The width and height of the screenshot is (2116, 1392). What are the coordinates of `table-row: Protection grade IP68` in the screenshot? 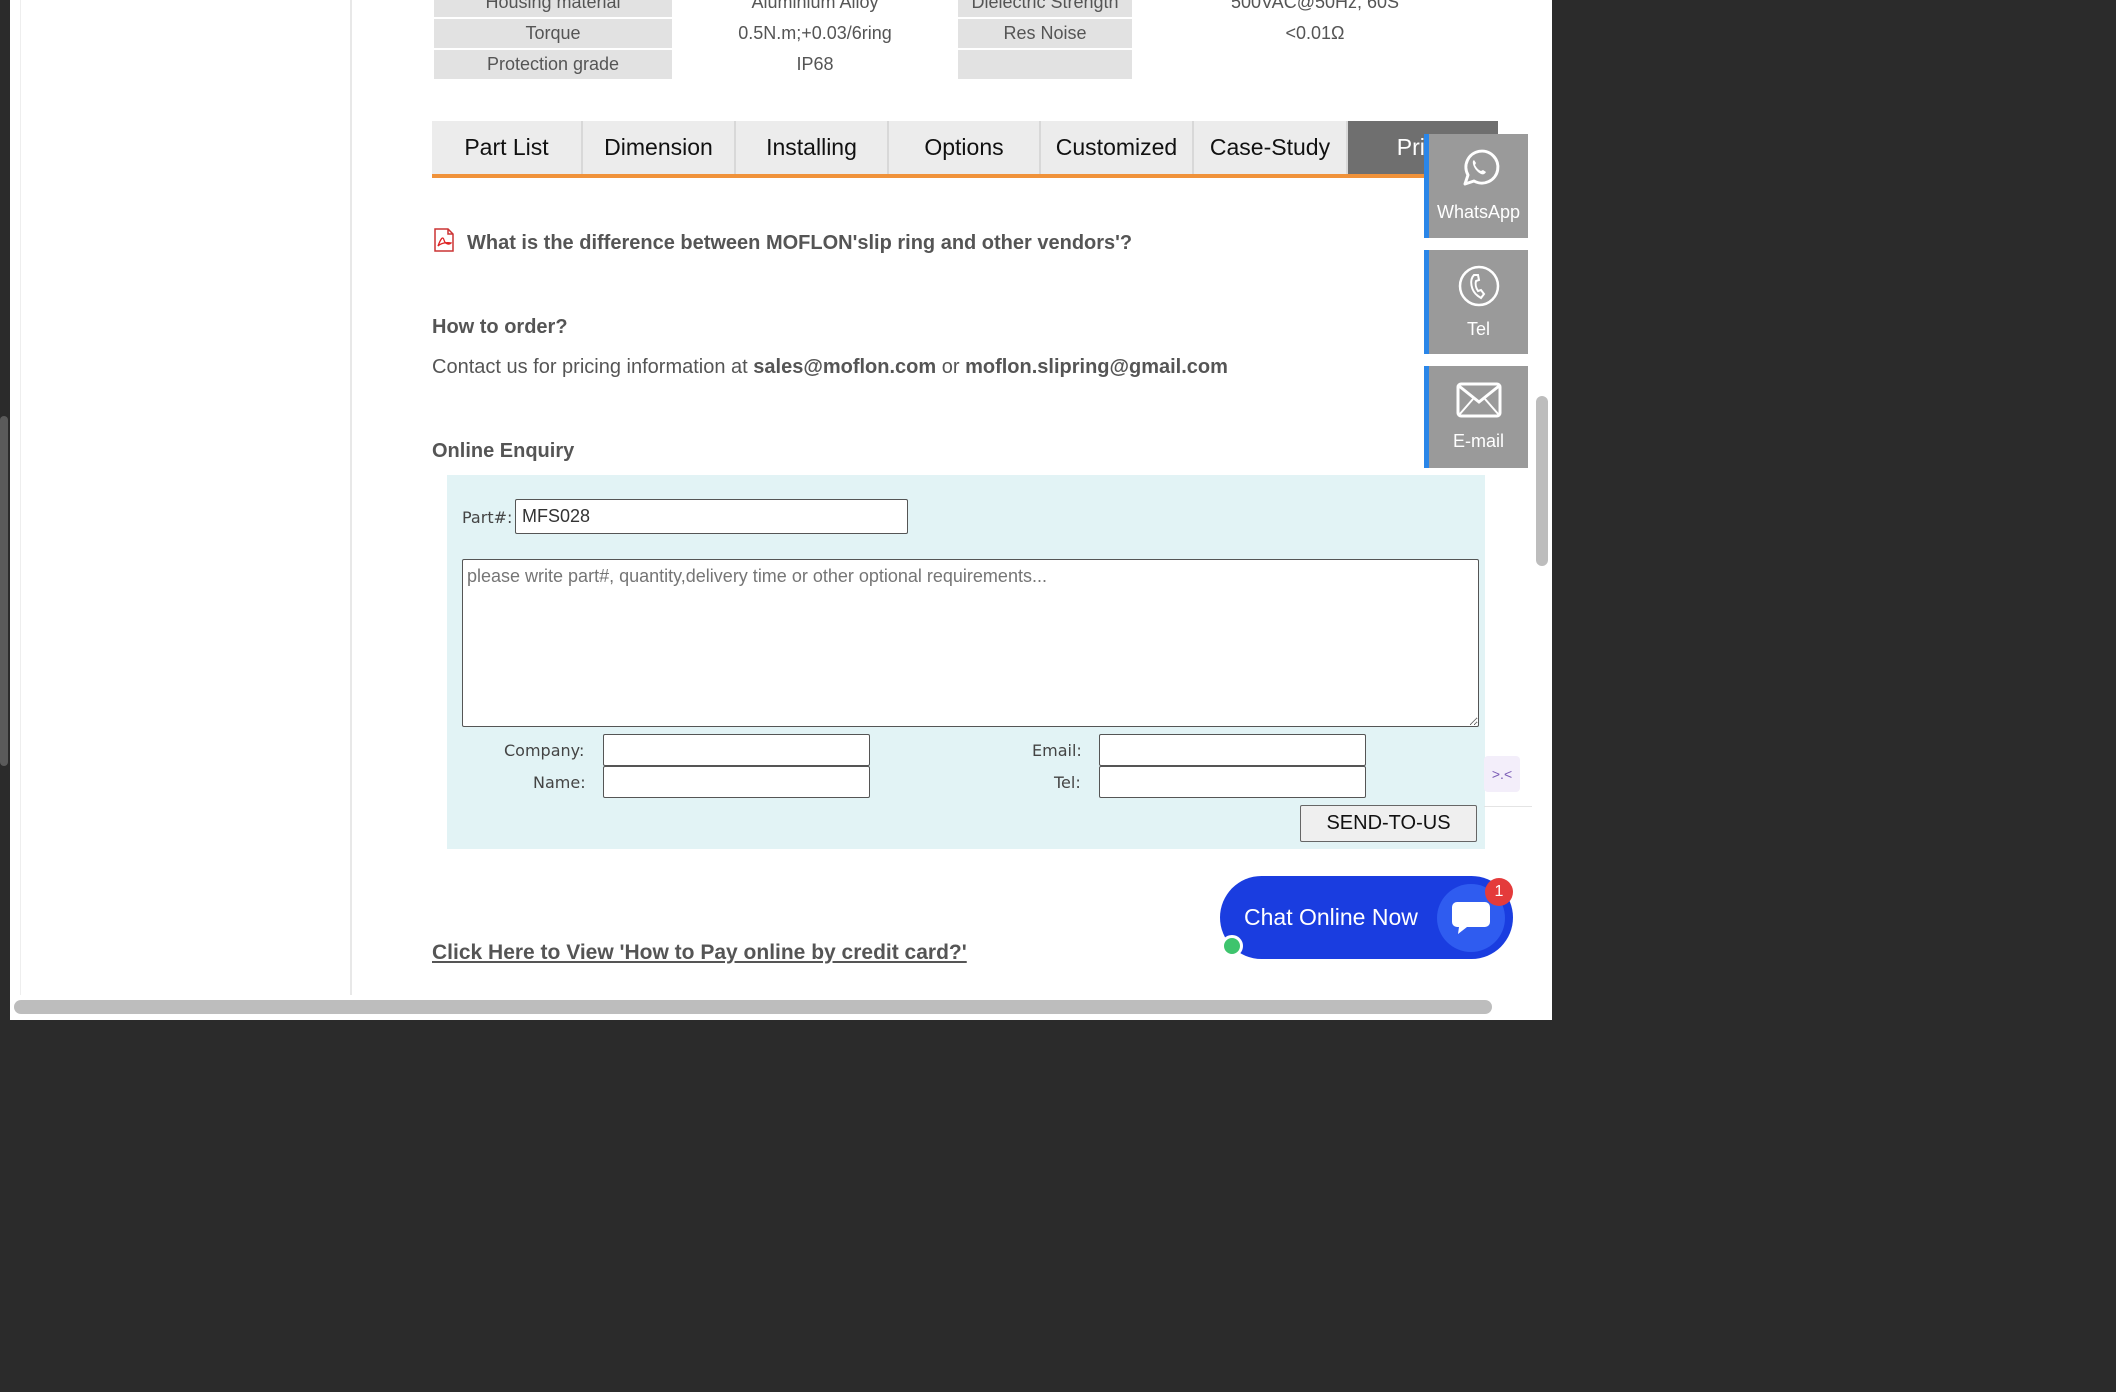 It's located at (965, 64).